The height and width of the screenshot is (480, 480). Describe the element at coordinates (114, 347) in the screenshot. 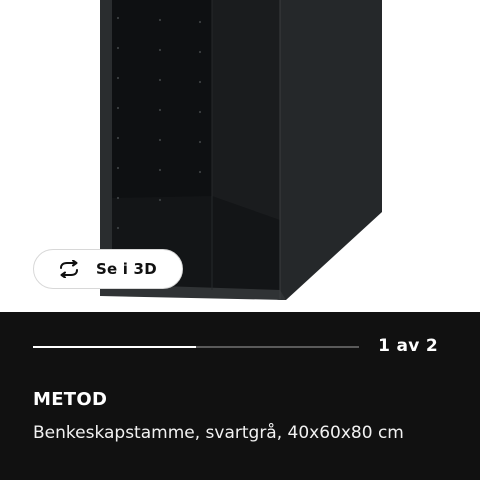

I see `gallery-progress-fill` at that location.